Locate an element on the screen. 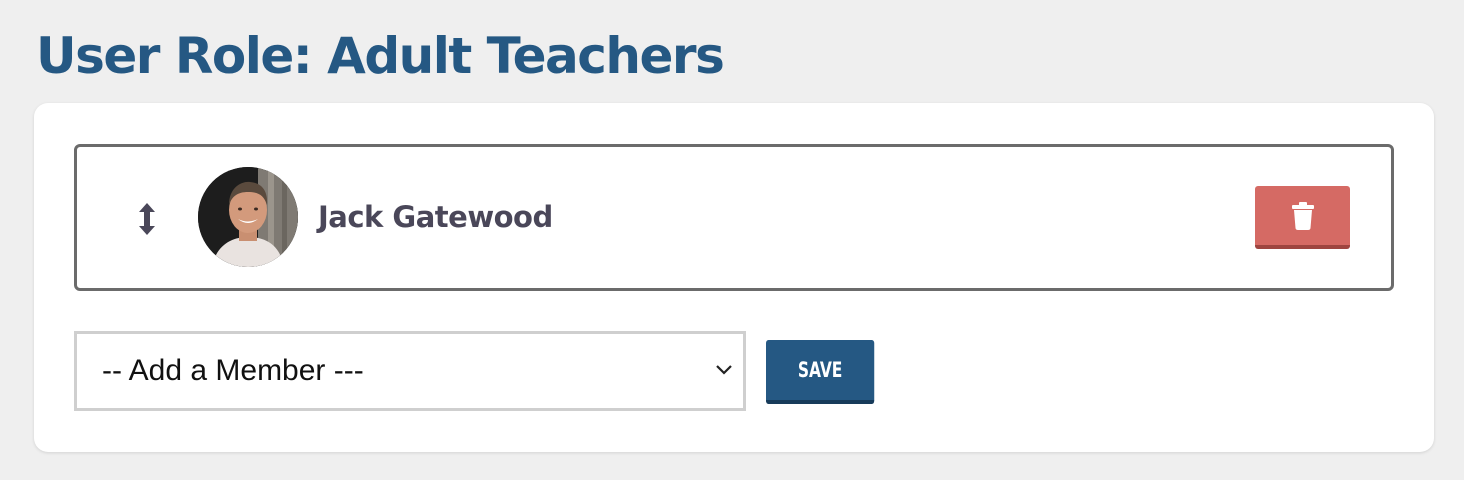 Image resolution: width=1464 pixels, height=480 pixels. avatar is located at coordinates (248, 217).